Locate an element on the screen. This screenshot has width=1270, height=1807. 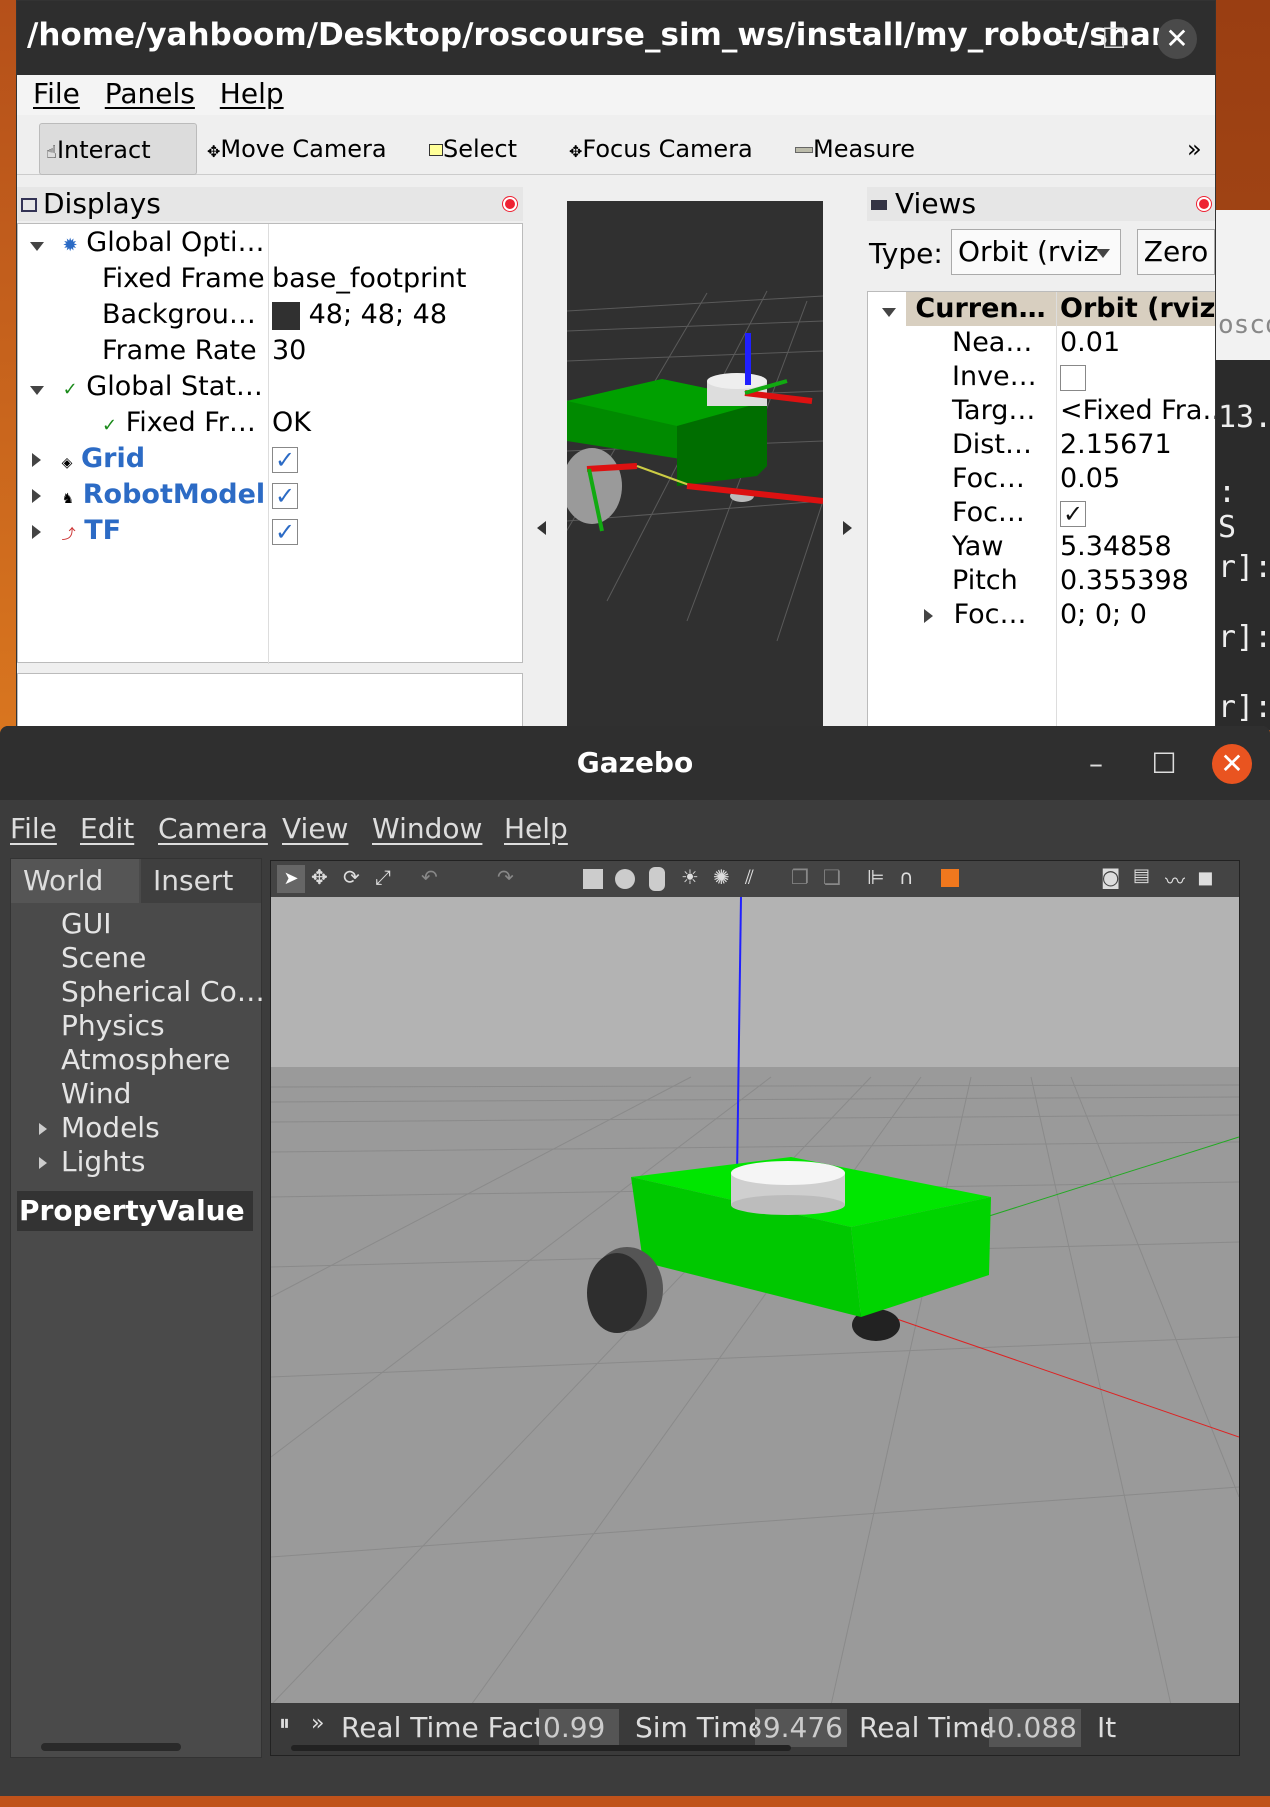
fixed-frame-value: base_footprint is located at coordinates (369, 279).